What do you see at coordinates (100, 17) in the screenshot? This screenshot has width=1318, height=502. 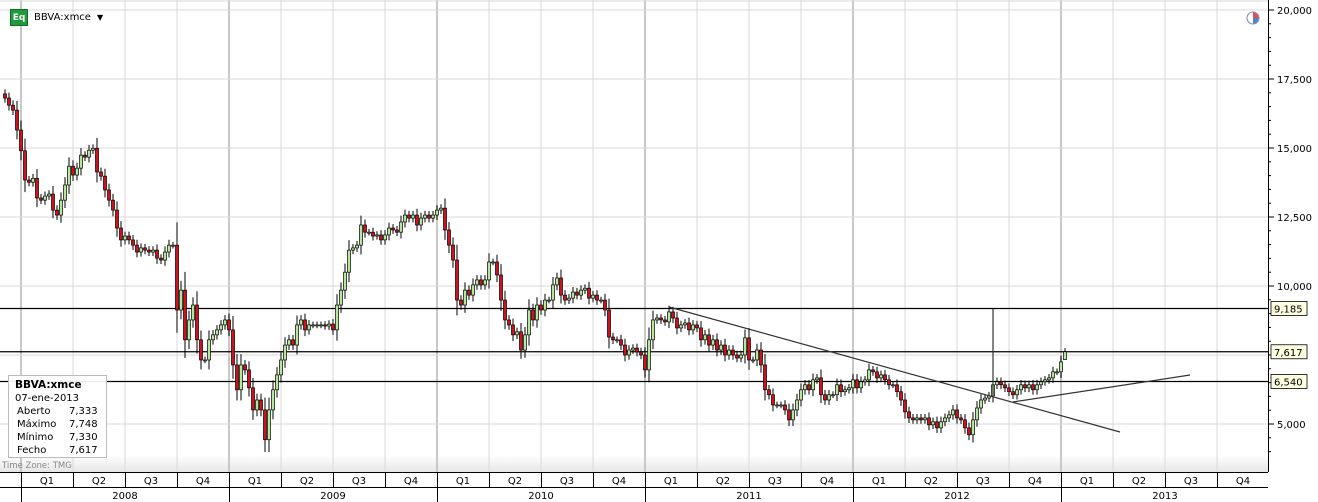 I see `caret-down-icon: ▼` at bounding box center [100, 17].